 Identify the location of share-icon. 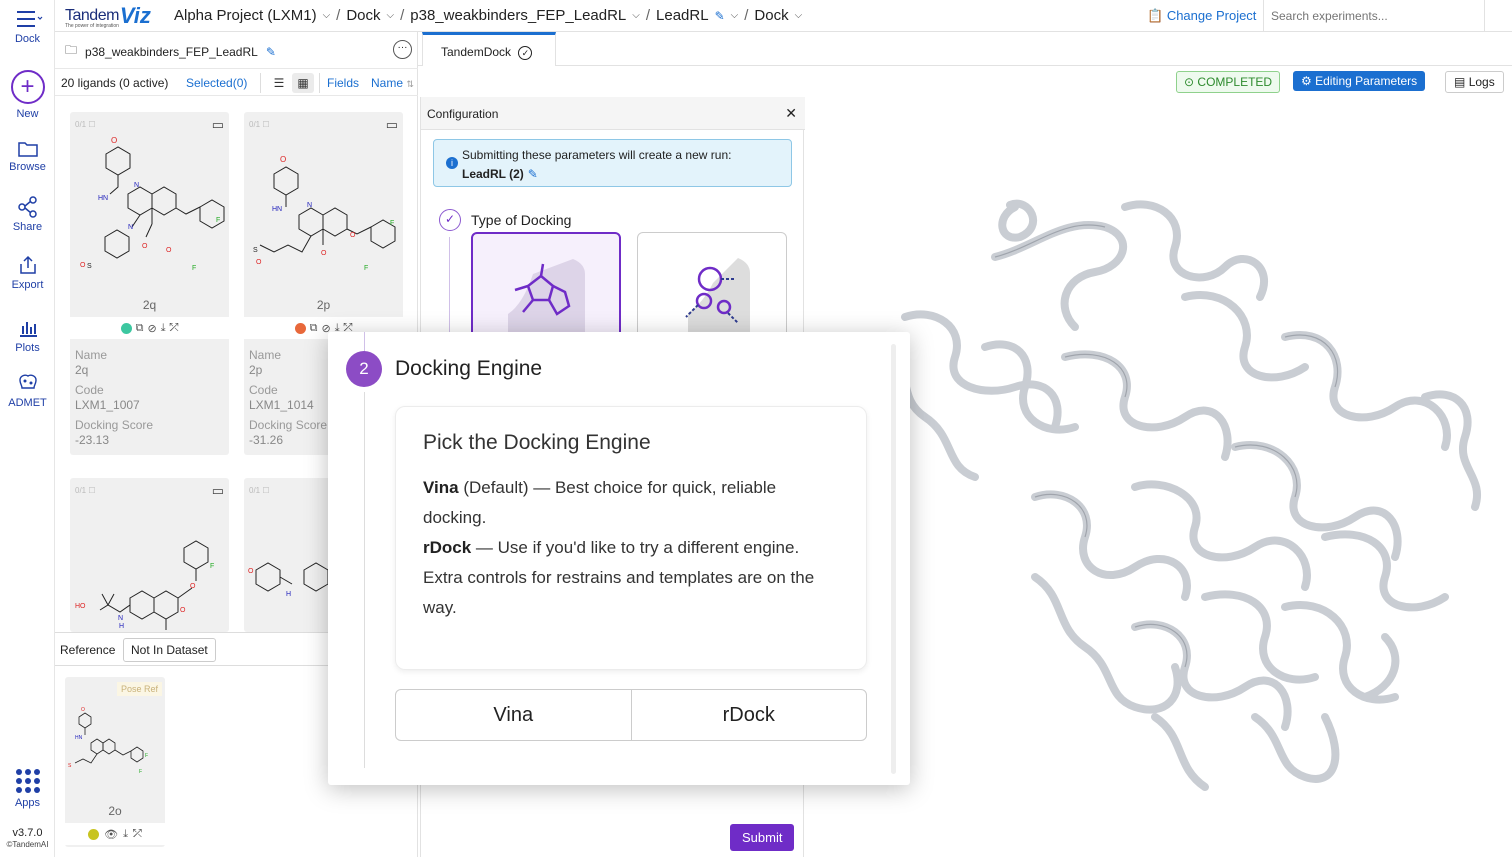
(27, 207).